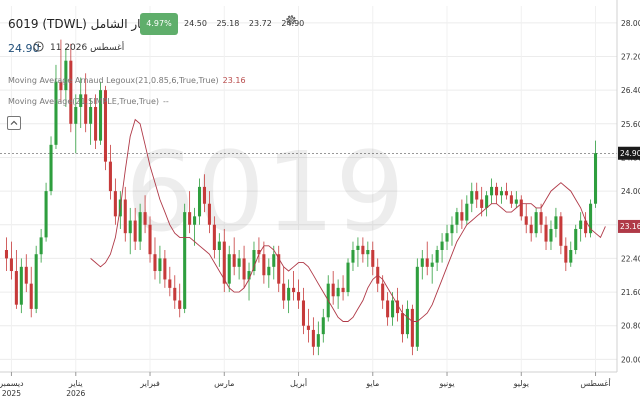 Image resolution: width=640 pixels, height=400 pixels. What do you see at coordinates (75, 393) in the screenshot?
I see `time-tick-year: 2026` at bounding box center [75, 393].